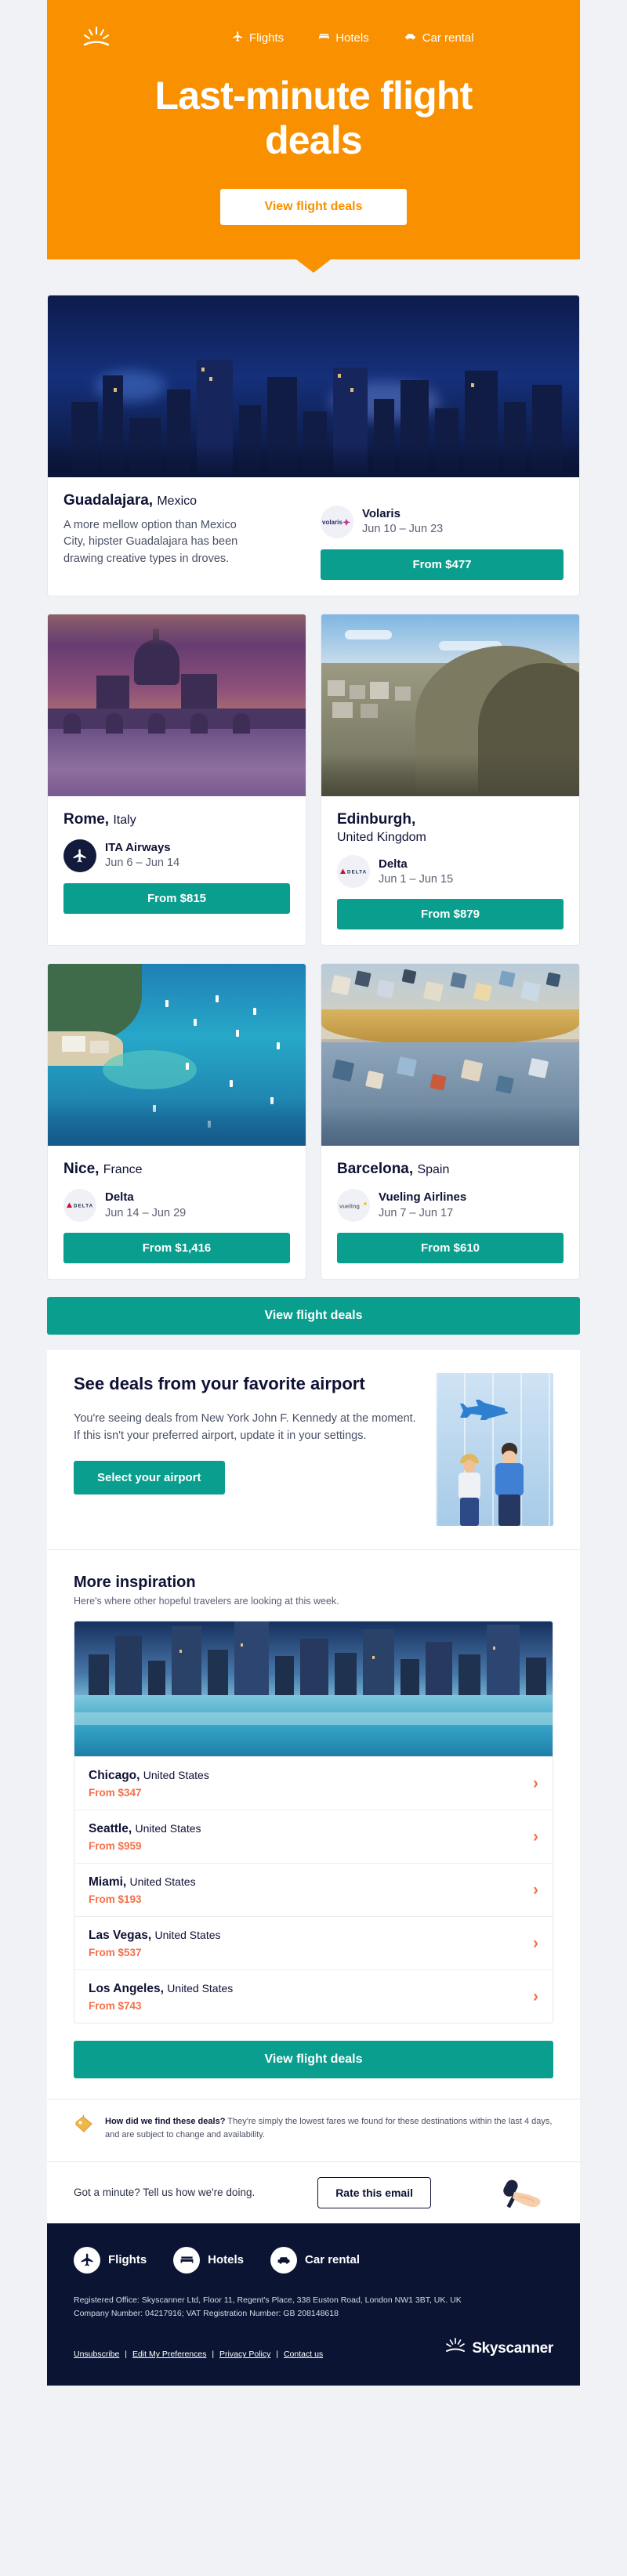 This screenshot has height=2576, width=627. What do you see at coordinates (451, 1248) in the screenshot?
I see `deal-barcelona-price-button: From $610` at bounding box center [451, 1248].